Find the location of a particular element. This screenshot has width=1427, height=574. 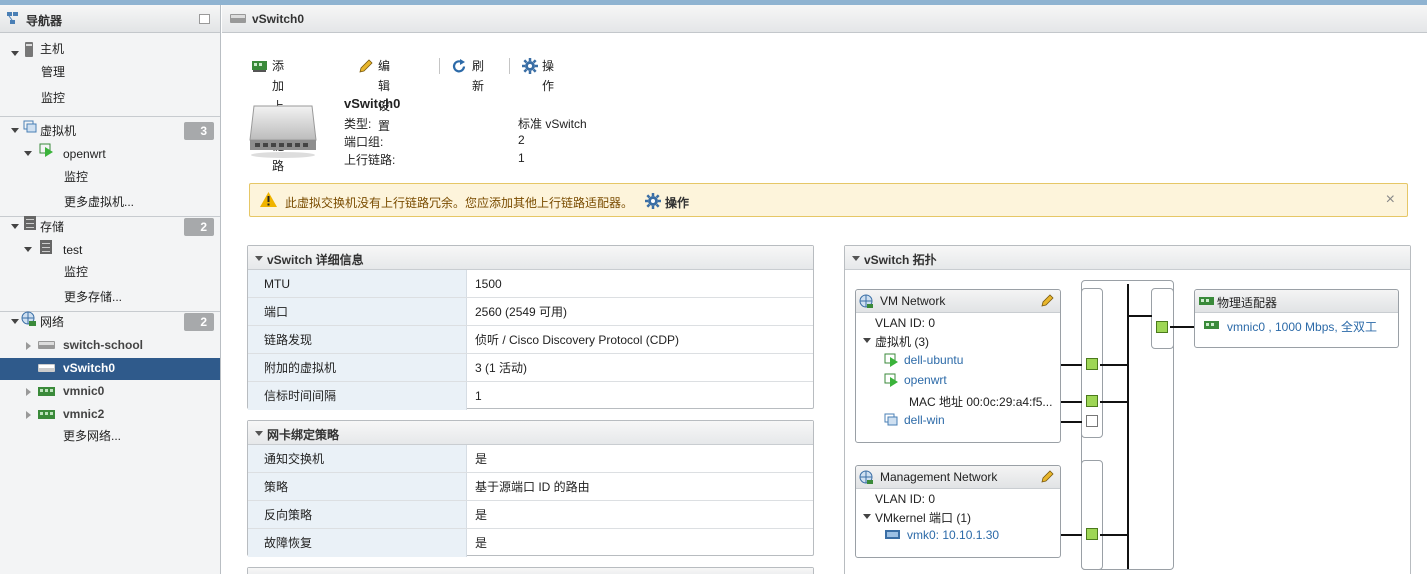

nav-datastore-monitor: 监控 is located at coordinates (76, 272).